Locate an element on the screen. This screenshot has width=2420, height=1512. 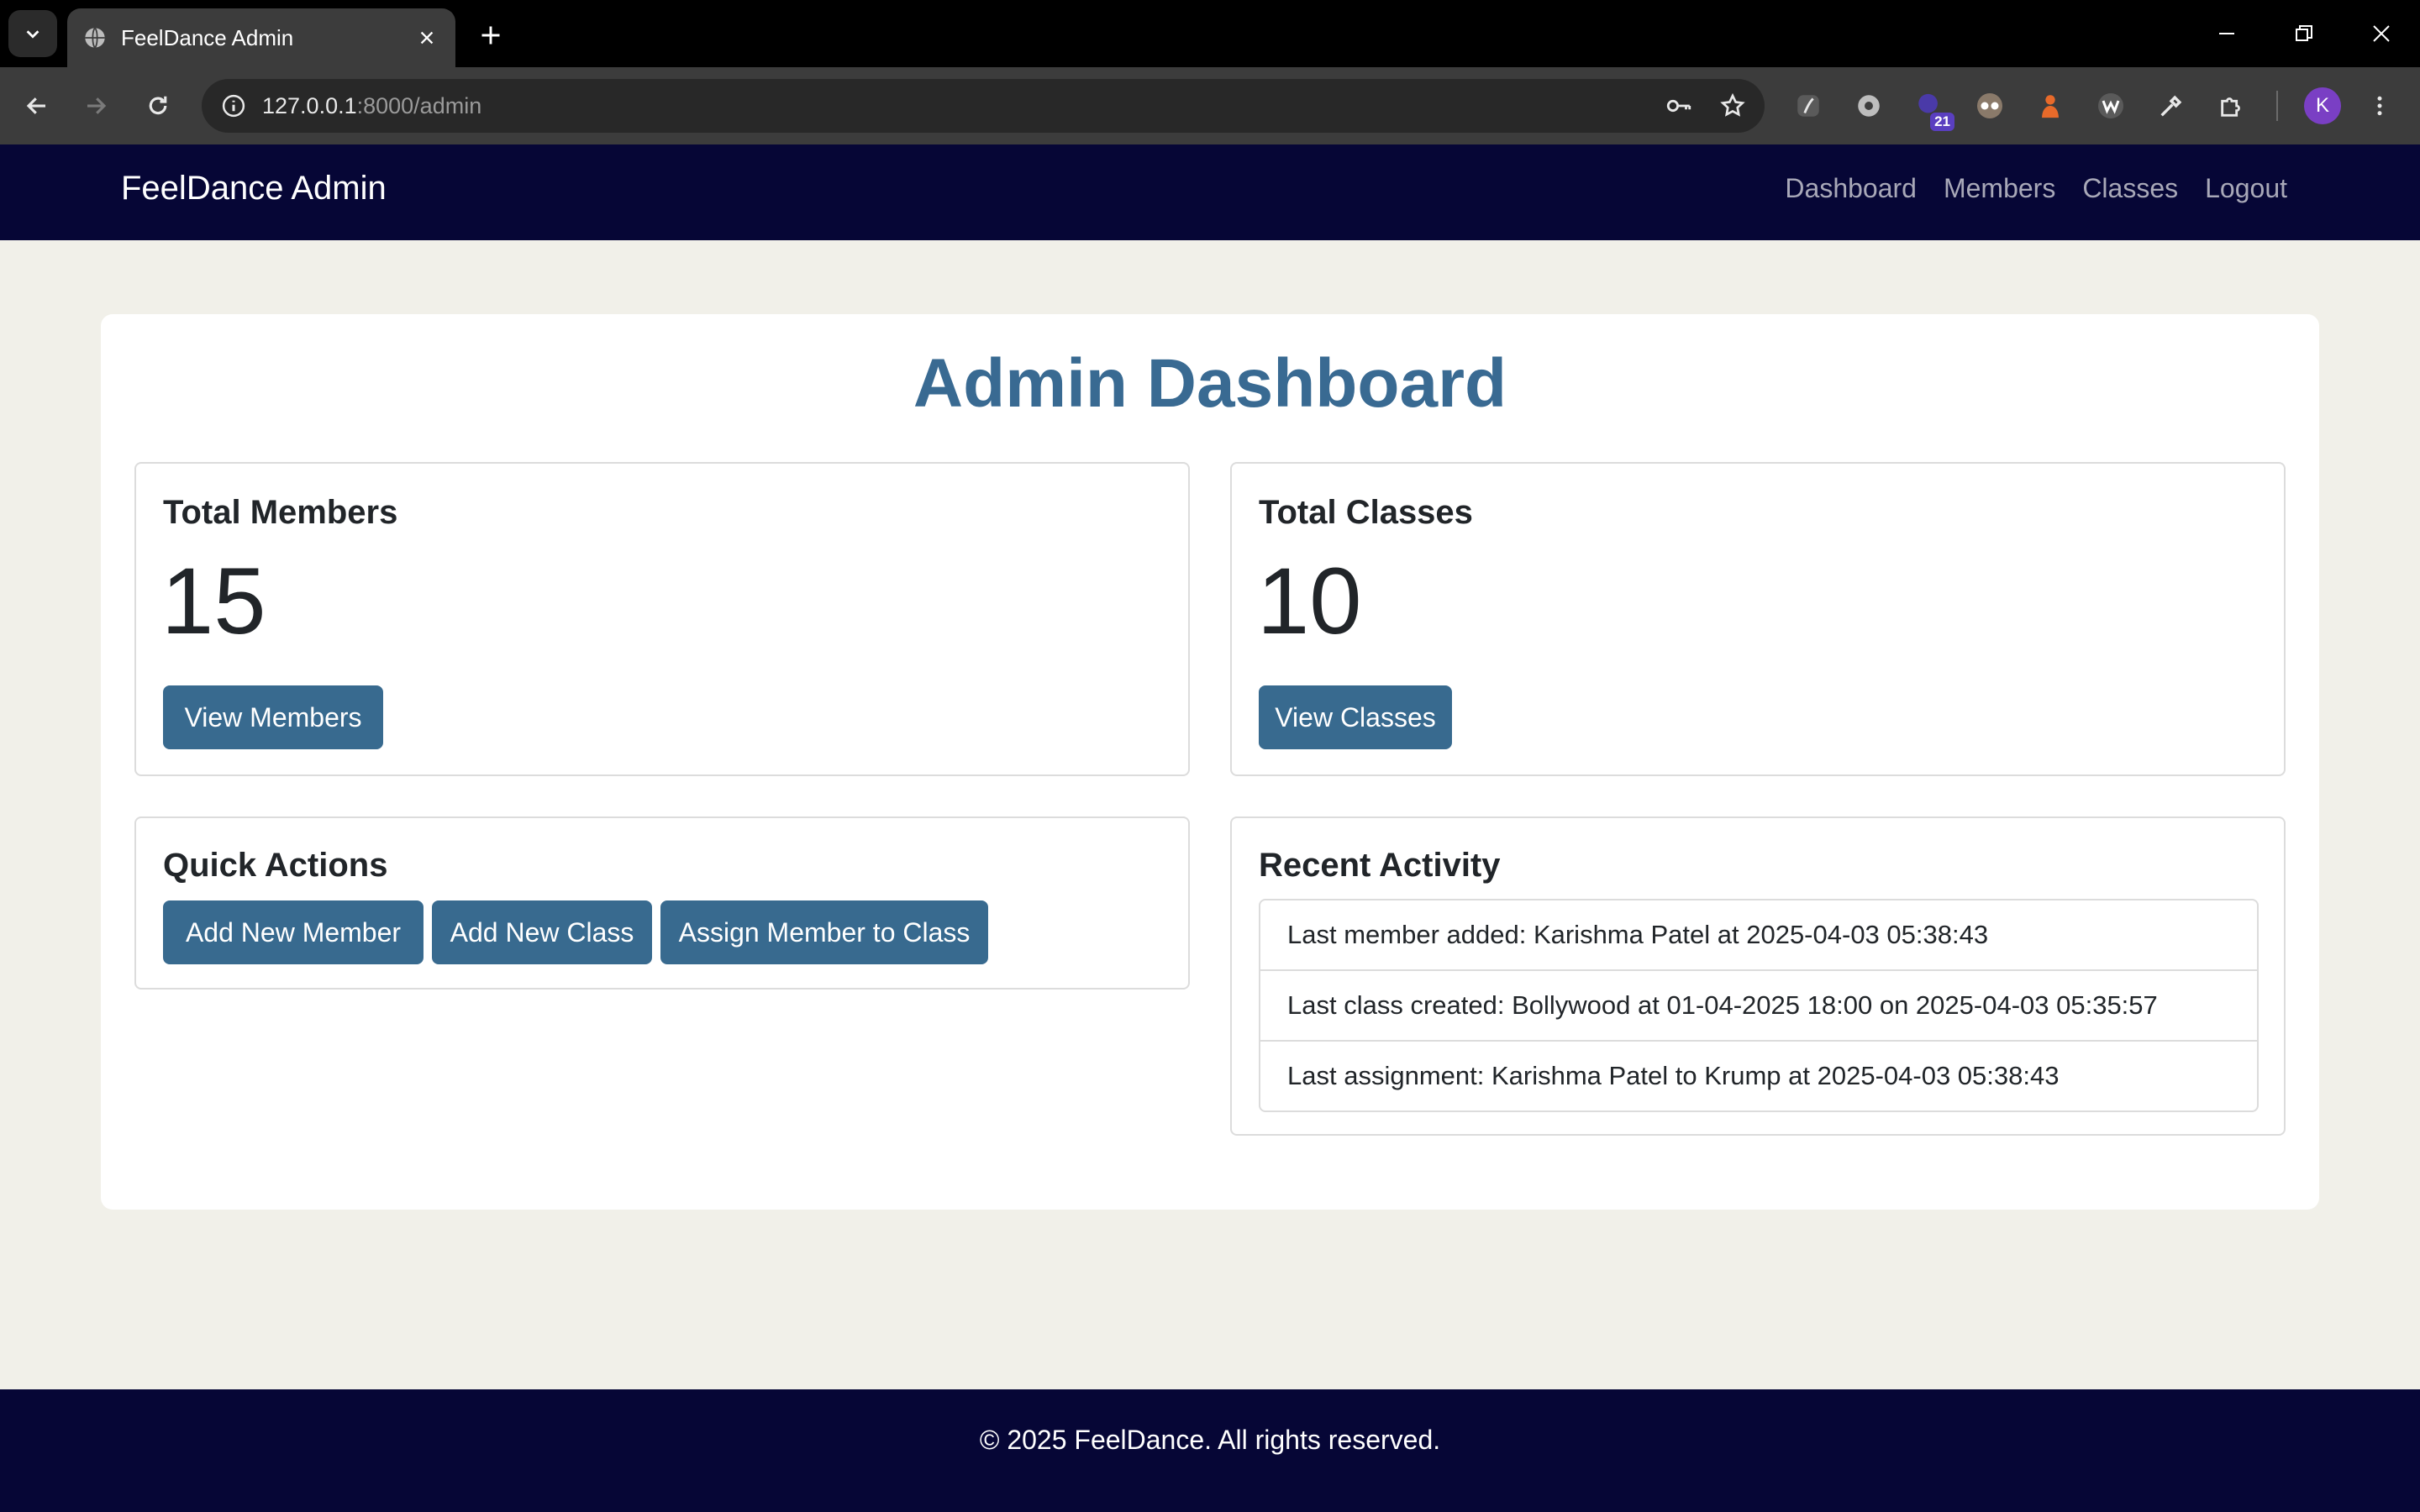
total-members-title: Total Members is located at coordinates (280, 512).